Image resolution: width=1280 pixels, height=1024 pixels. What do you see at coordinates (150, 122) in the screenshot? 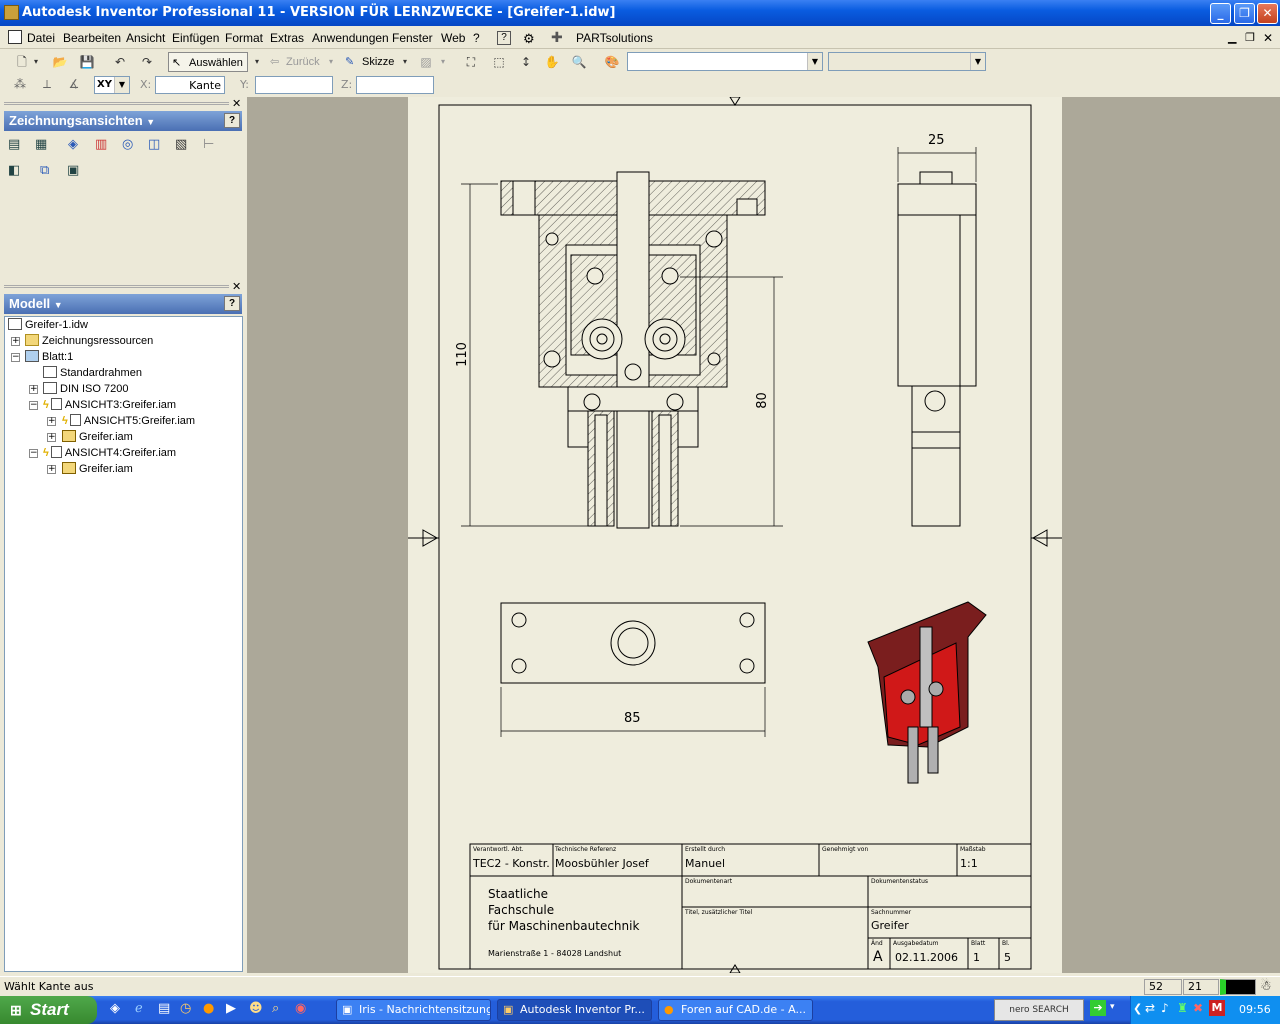
I see `panel-dropdown-icon: ▼` at bounding box center [150, 122].